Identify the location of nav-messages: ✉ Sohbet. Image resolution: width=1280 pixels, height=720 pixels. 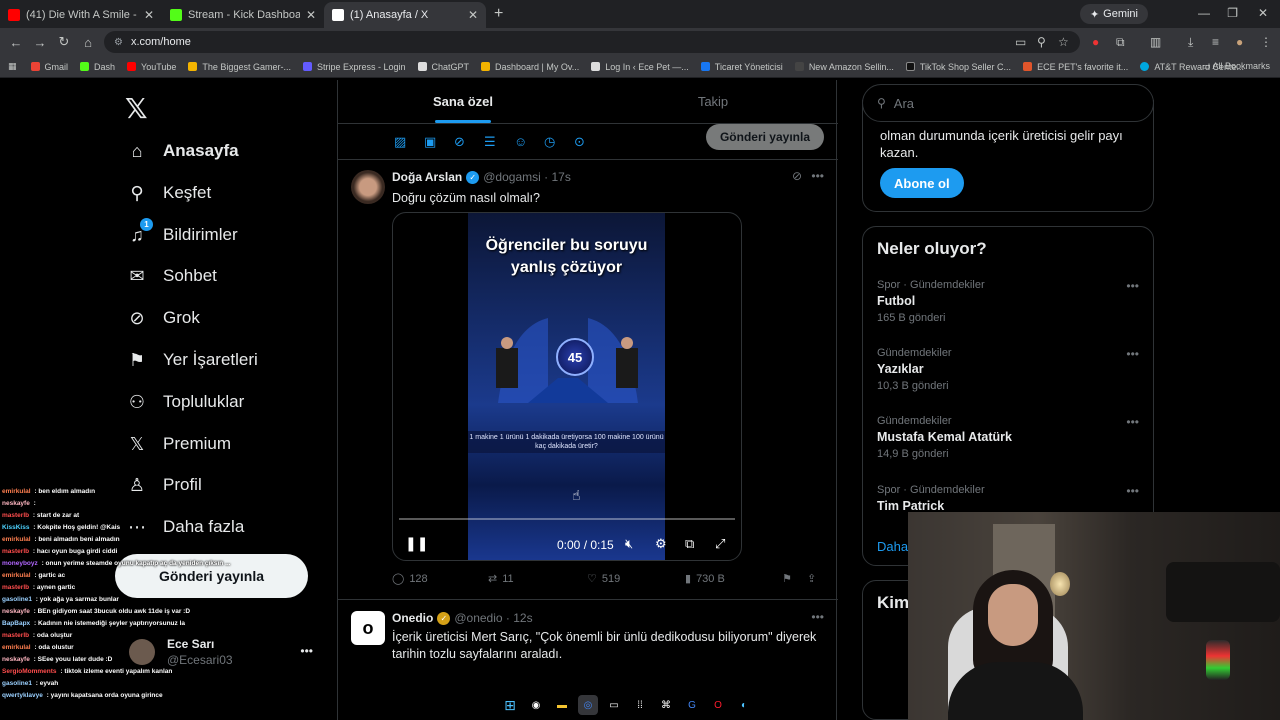
(170, 276).